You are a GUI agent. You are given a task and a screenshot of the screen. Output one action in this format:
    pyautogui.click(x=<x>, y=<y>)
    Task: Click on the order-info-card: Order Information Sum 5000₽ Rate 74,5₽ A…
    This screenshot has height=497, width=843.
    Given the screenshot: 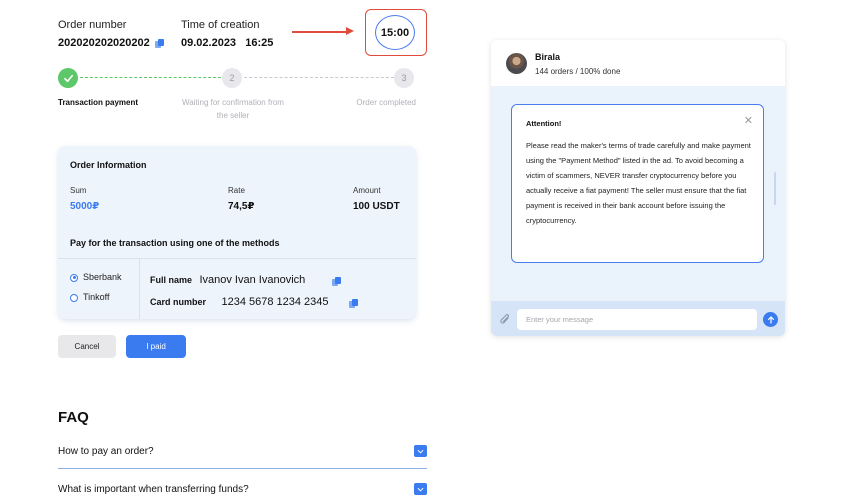 What is the action you would take?
    pyautogui.click(x=237, y=232)
    